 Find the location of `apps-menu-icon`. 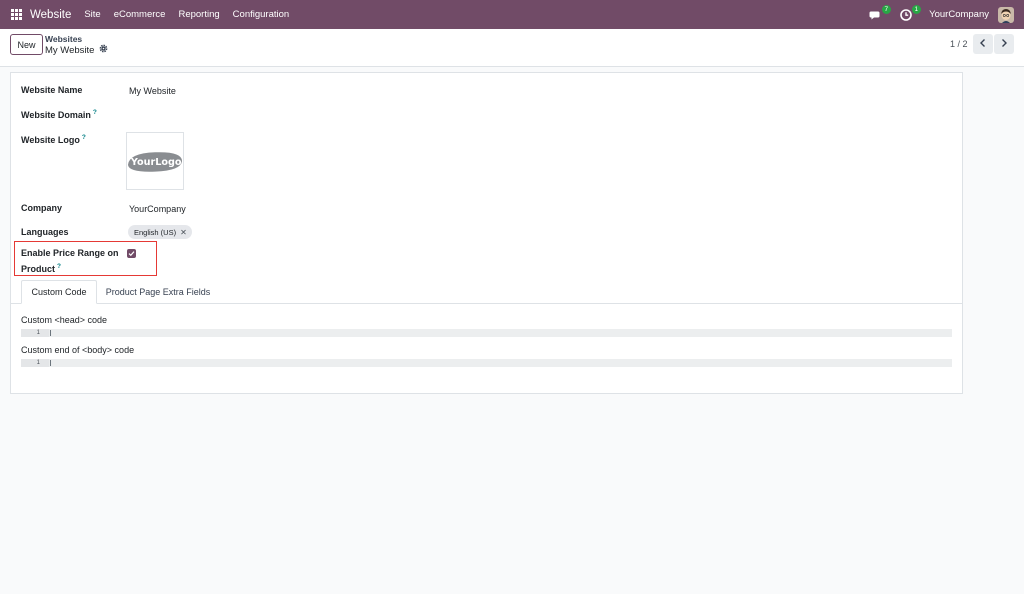

apps-menu-icon is located at coordinates (16, 14).